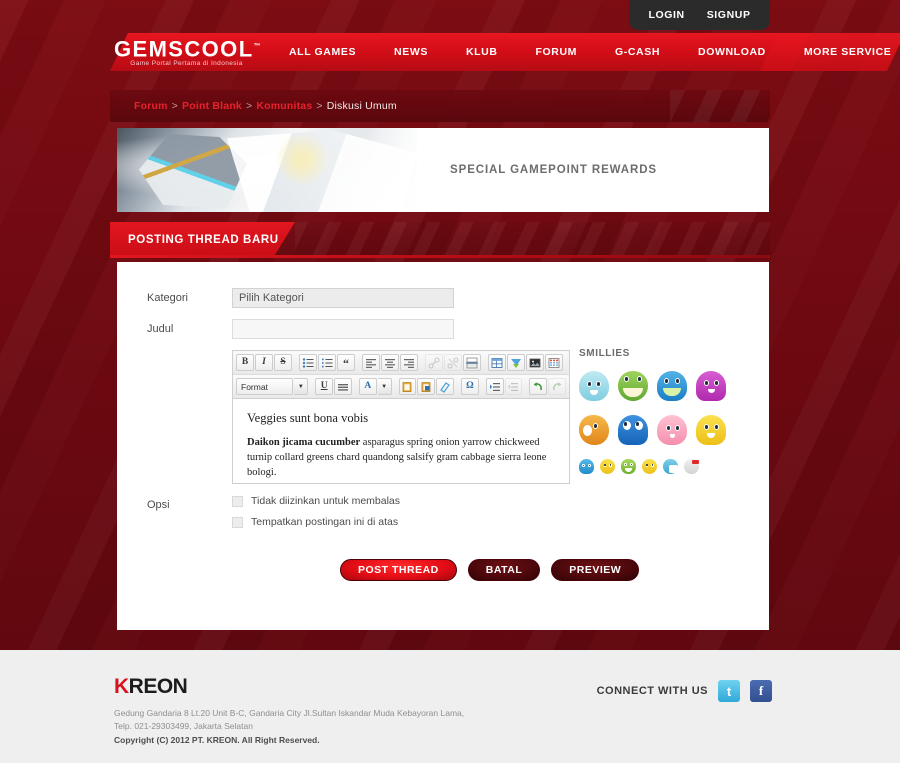 The width and height of the screenshot is (900, 763). Describe the element at coordinates (691, 466) in the screenshot. I see `smiley-white-flag-icon` at that location.